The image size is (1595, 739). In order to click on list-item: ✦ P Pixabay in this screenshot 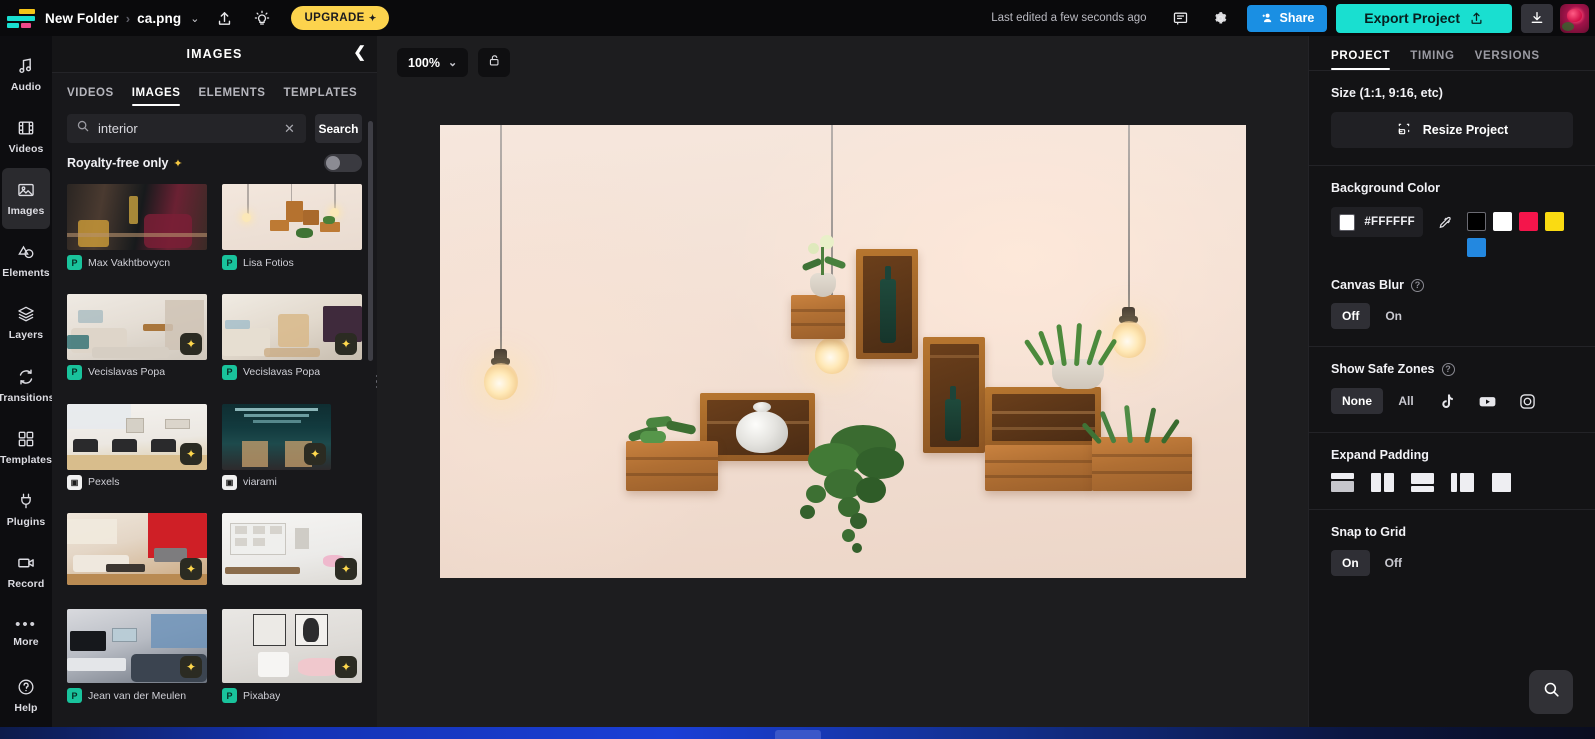, I will do `click(292, 664)`.